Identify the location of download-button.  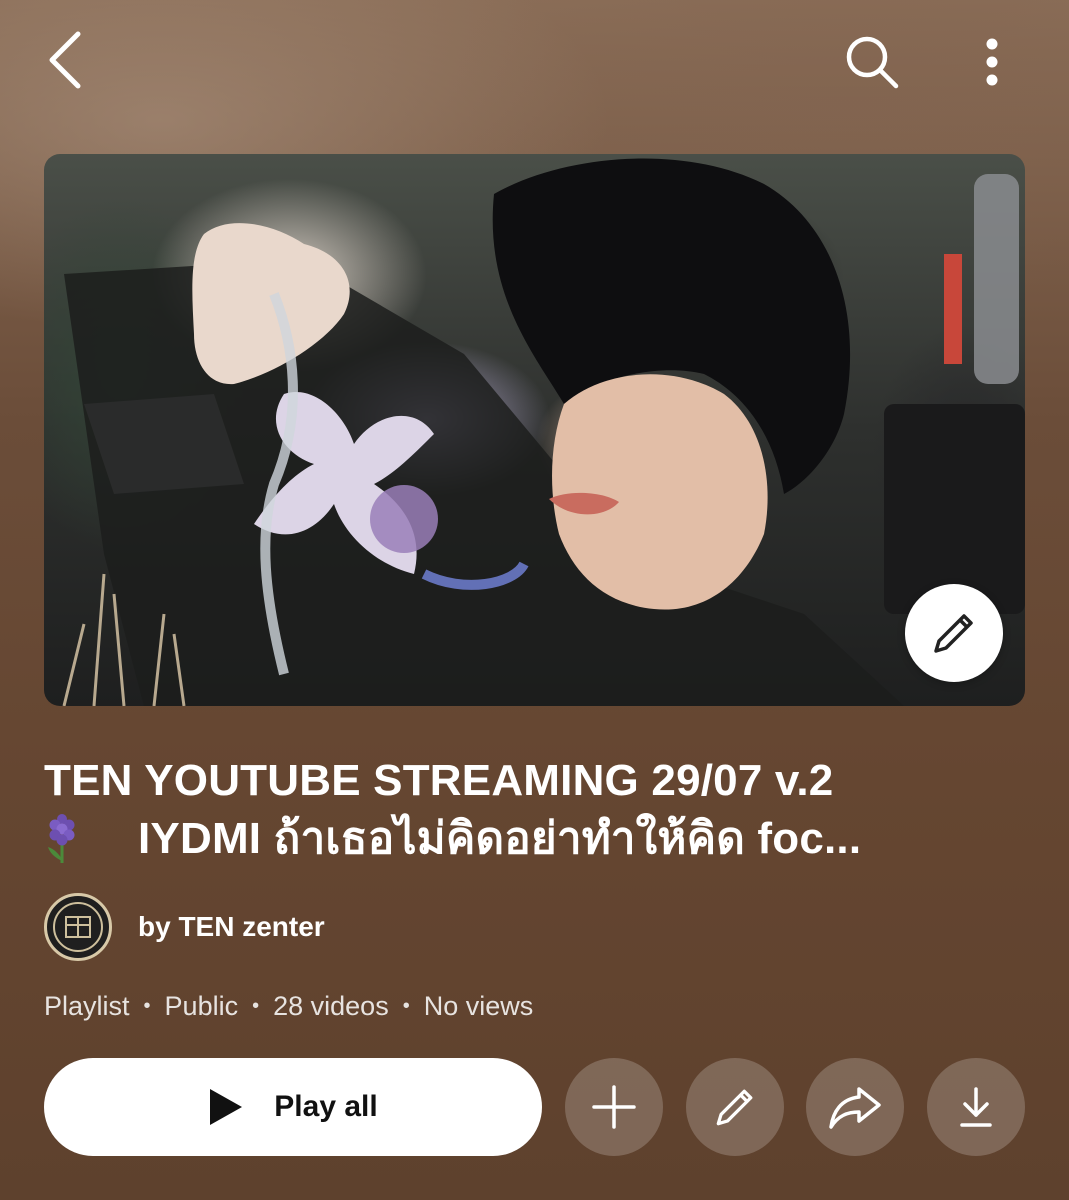
(976, 1107).